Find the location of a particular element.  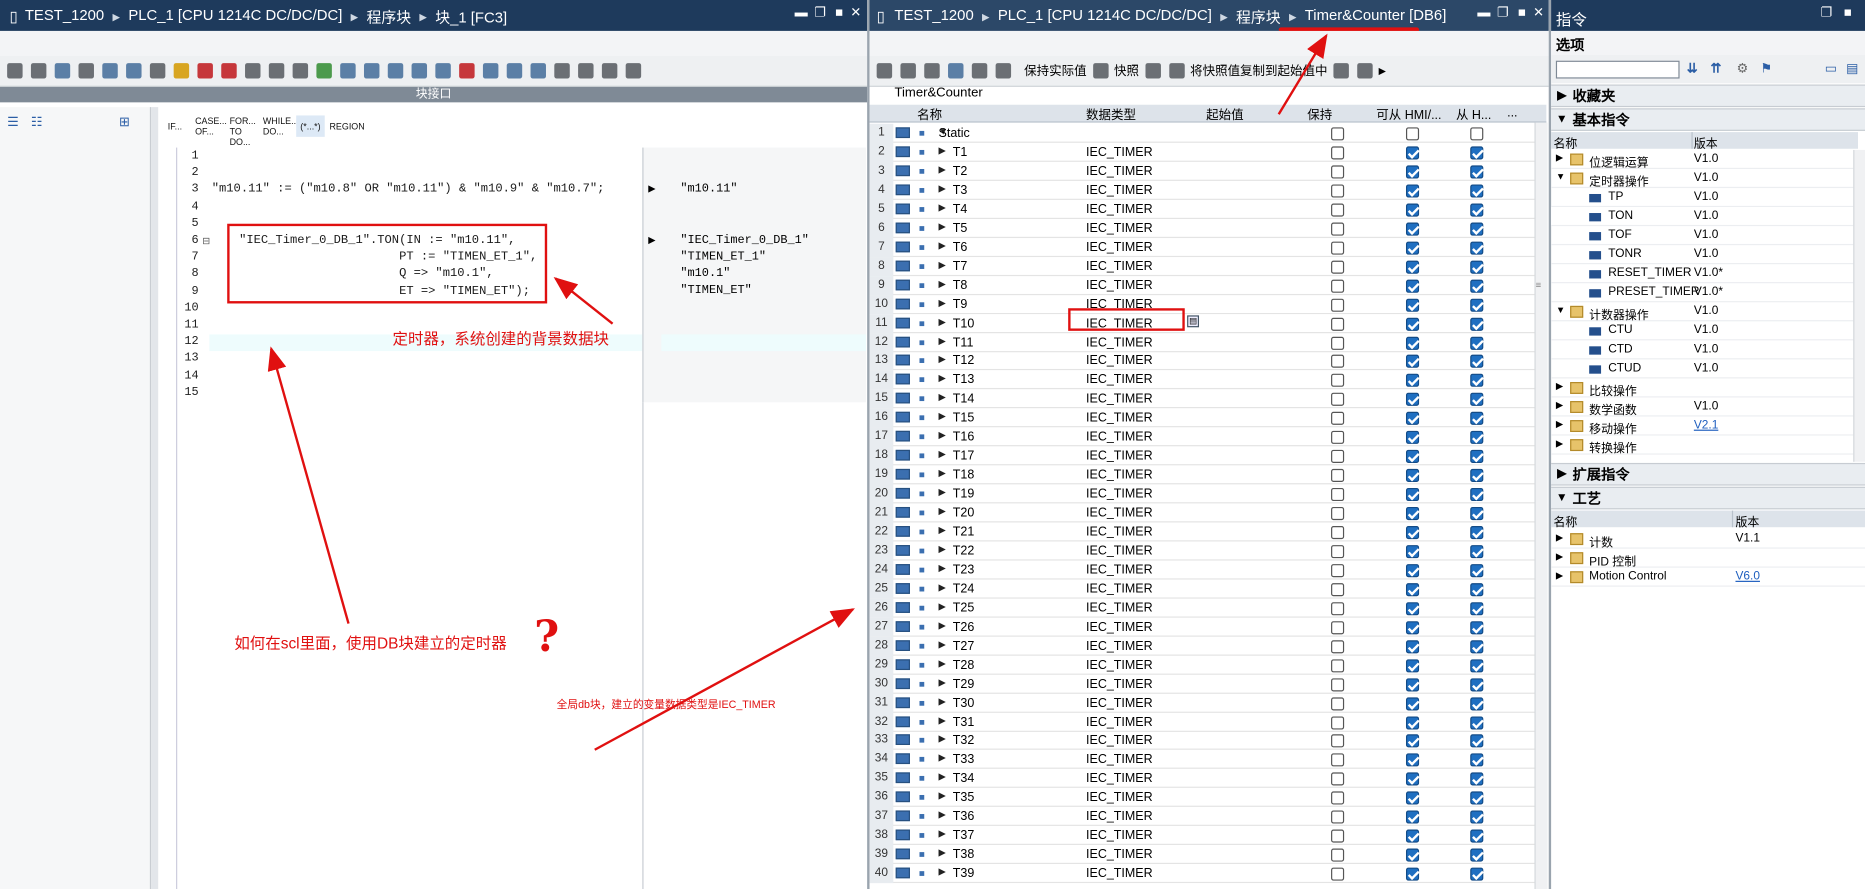

arrow-to-db-table is located at coordinates (724, 679).